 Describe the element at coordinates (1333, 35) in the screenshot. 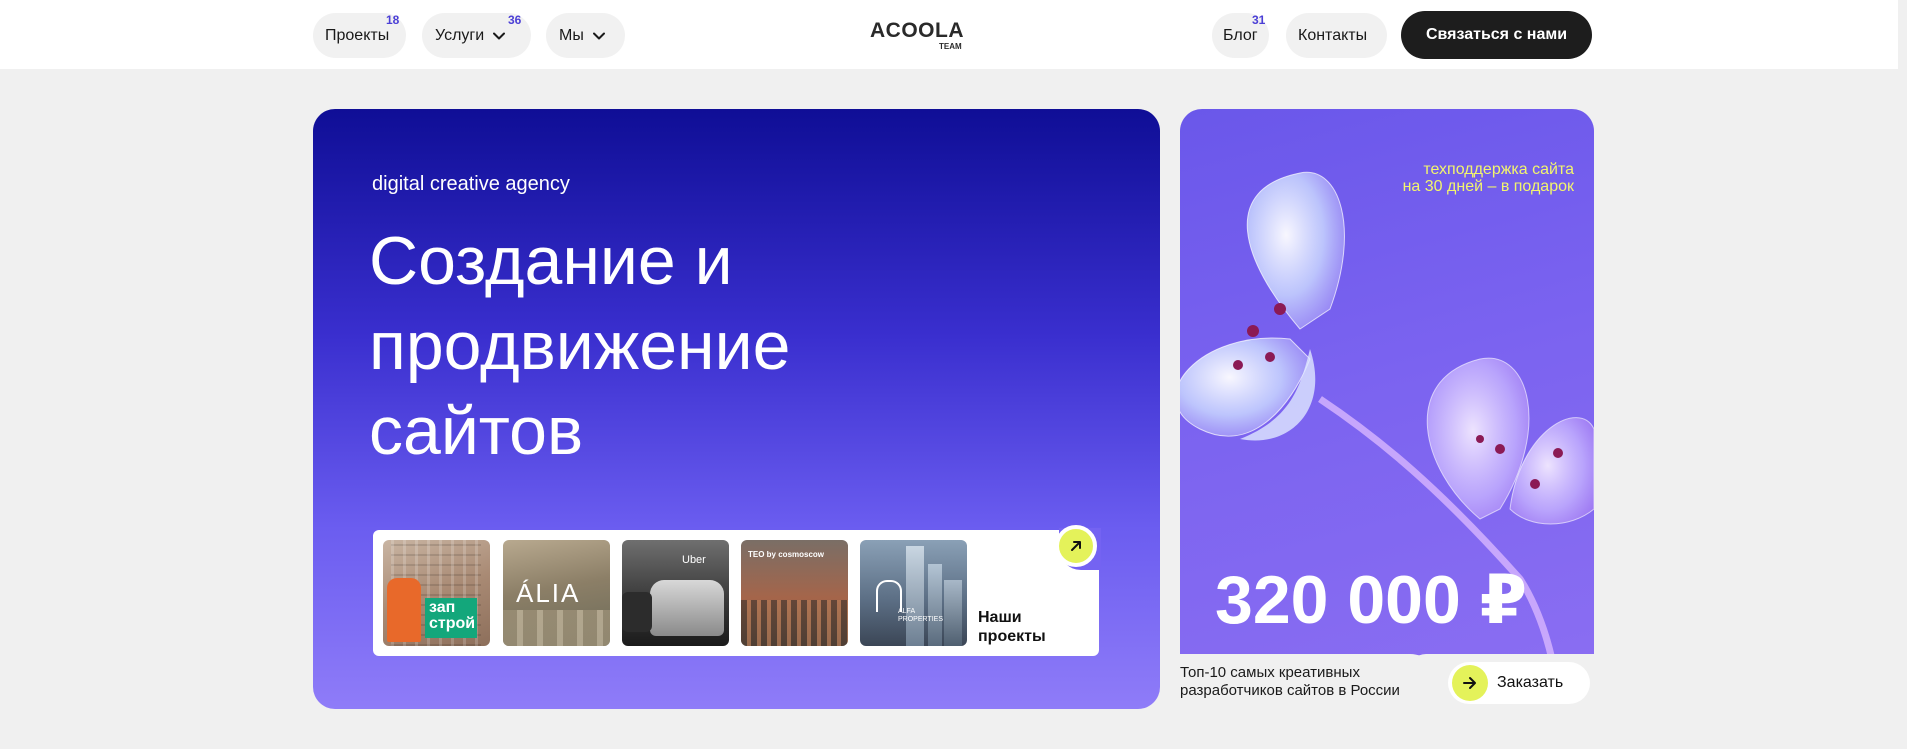

I see `nav-contacts-label: Контакты` at that location.